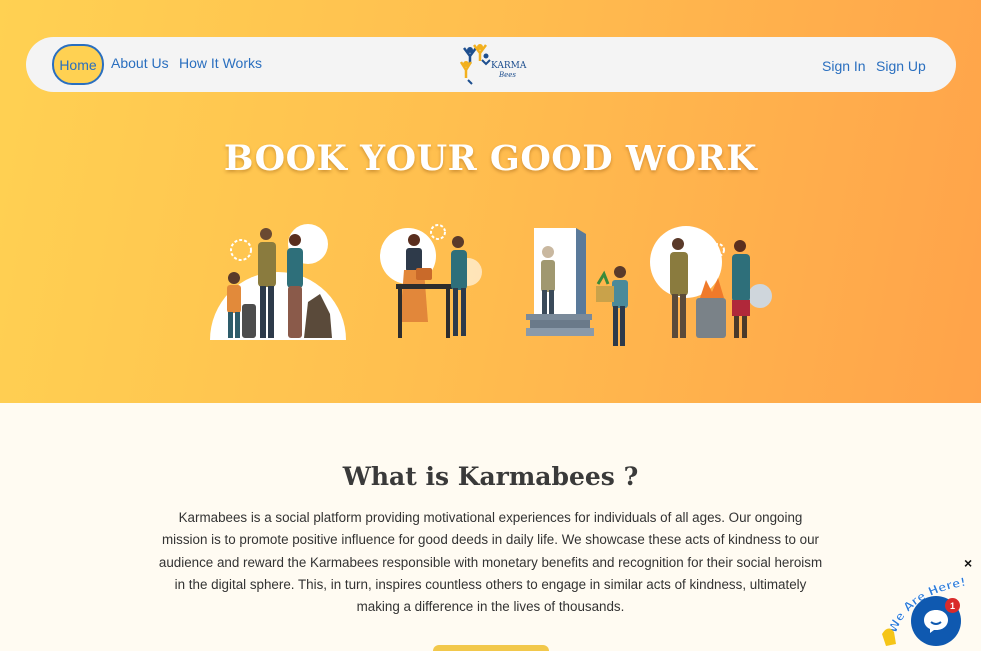 The image size is (981, 651). What do you see at coordinates (509, 66) in the screenshot?
I see `logo-wordmark: KARMA` at bounding box center [509, 66].